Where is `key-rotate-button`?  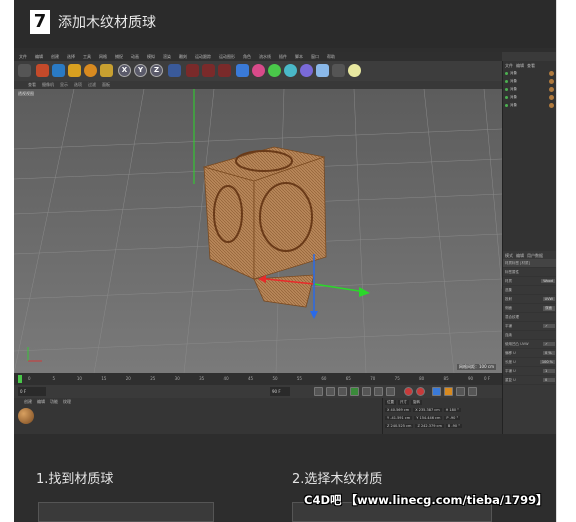
key-rotate-button is located at coordinates (448, 391).